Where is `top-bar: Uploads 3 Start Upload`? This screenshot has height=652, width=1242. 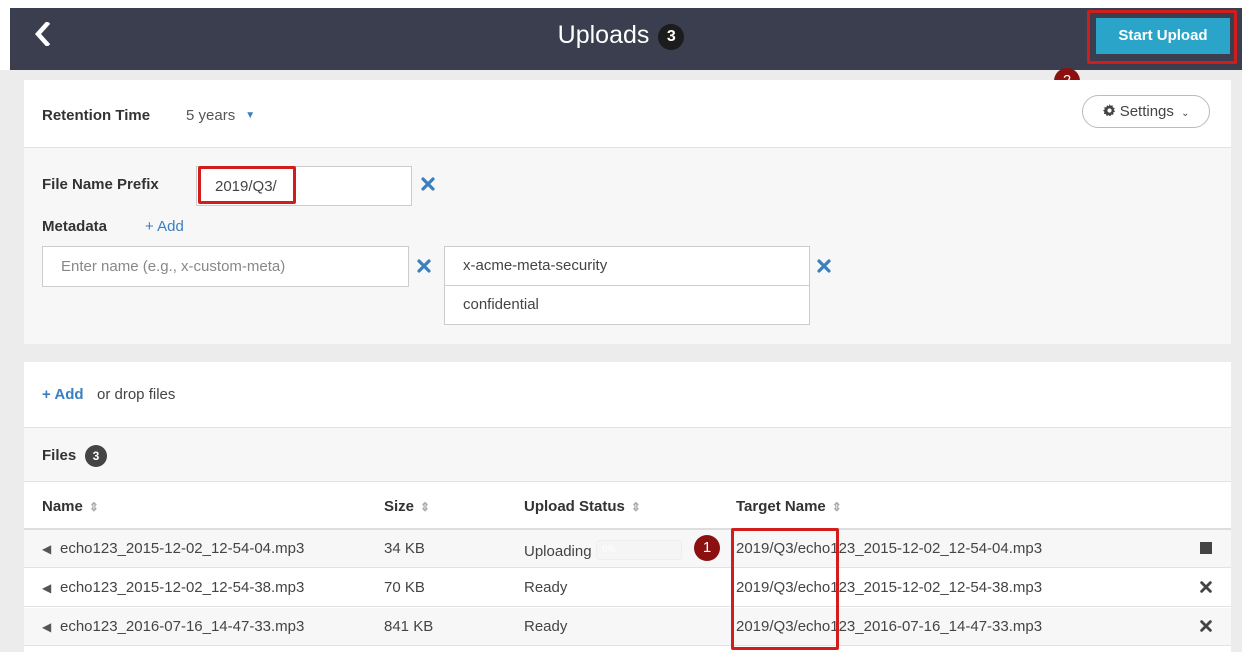 top-bar: Uploads 3 Start Upload is located at coordinates (621, 35).